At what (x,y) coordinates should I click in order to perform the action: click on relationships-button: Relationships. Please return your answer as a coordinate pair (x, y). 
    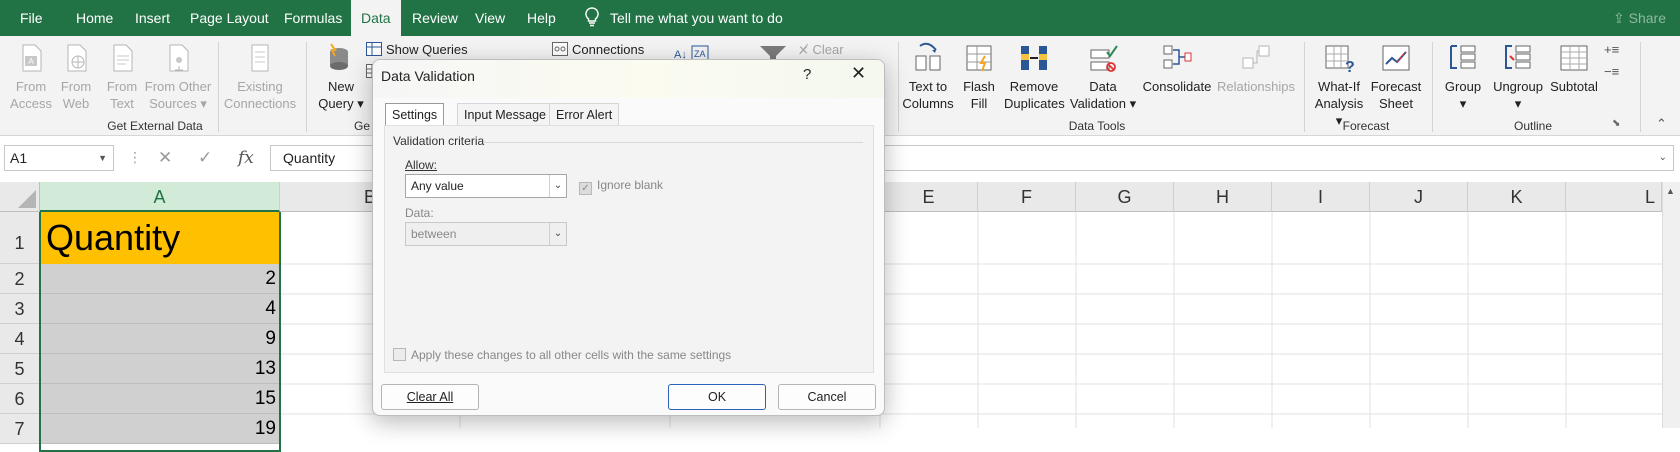
    Looking at the image, I should click on (1256, 68).